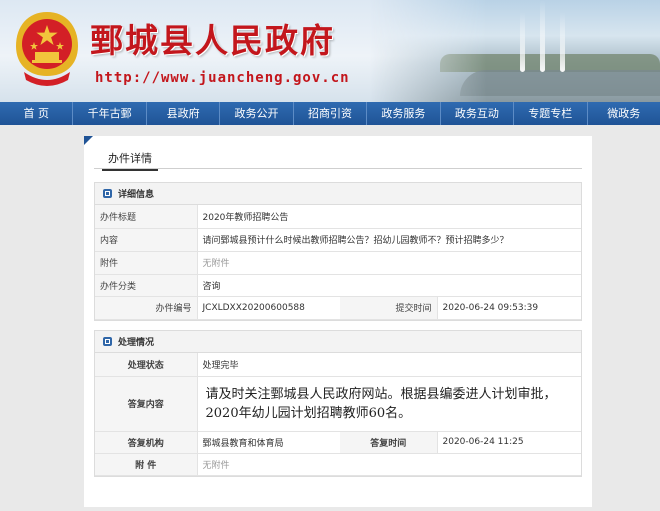  I want to click on nav-item-interaction: 政务互动, so click(478, 113).